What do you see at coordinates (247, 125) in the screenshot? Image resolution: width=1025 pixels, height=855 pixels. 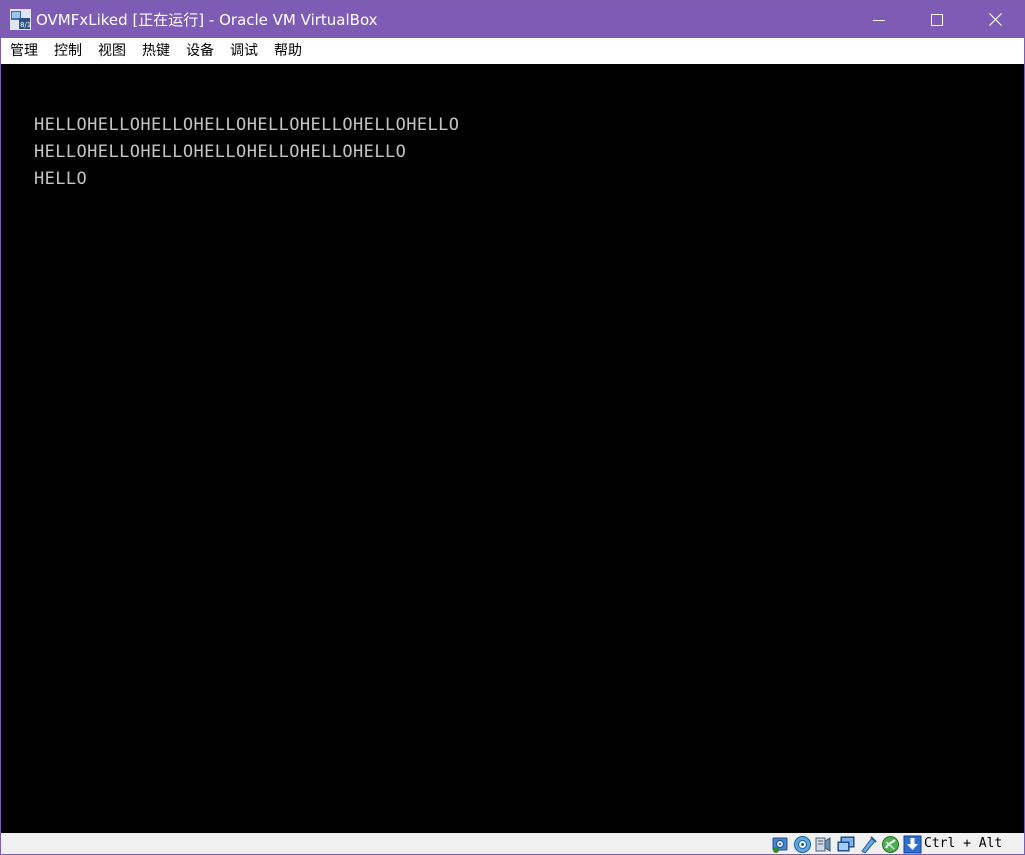 I see `console-line: HELLOHELLOHELLOHELLOHELLOHELLOHELLOHELLO` at bounding box center [247, 125].